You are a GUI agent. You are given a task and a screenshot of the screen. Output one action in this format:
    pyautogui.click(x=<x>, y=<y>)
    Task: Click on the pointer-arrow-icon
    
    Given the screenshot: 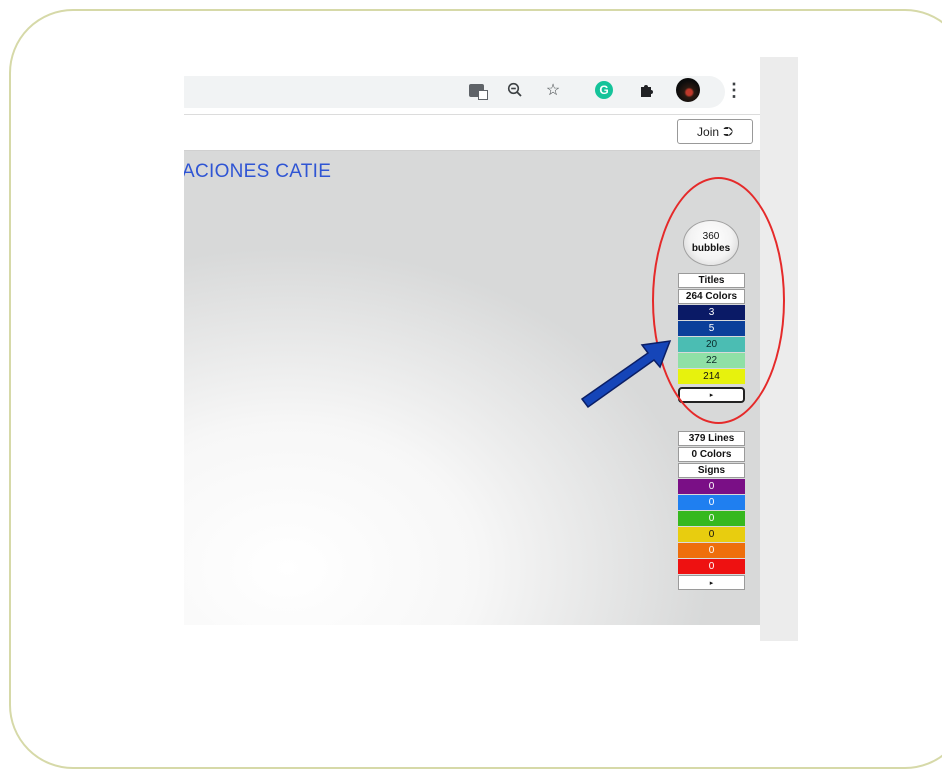 What is the action you would take?
    pyautogui.click(x=626, y=374)
    